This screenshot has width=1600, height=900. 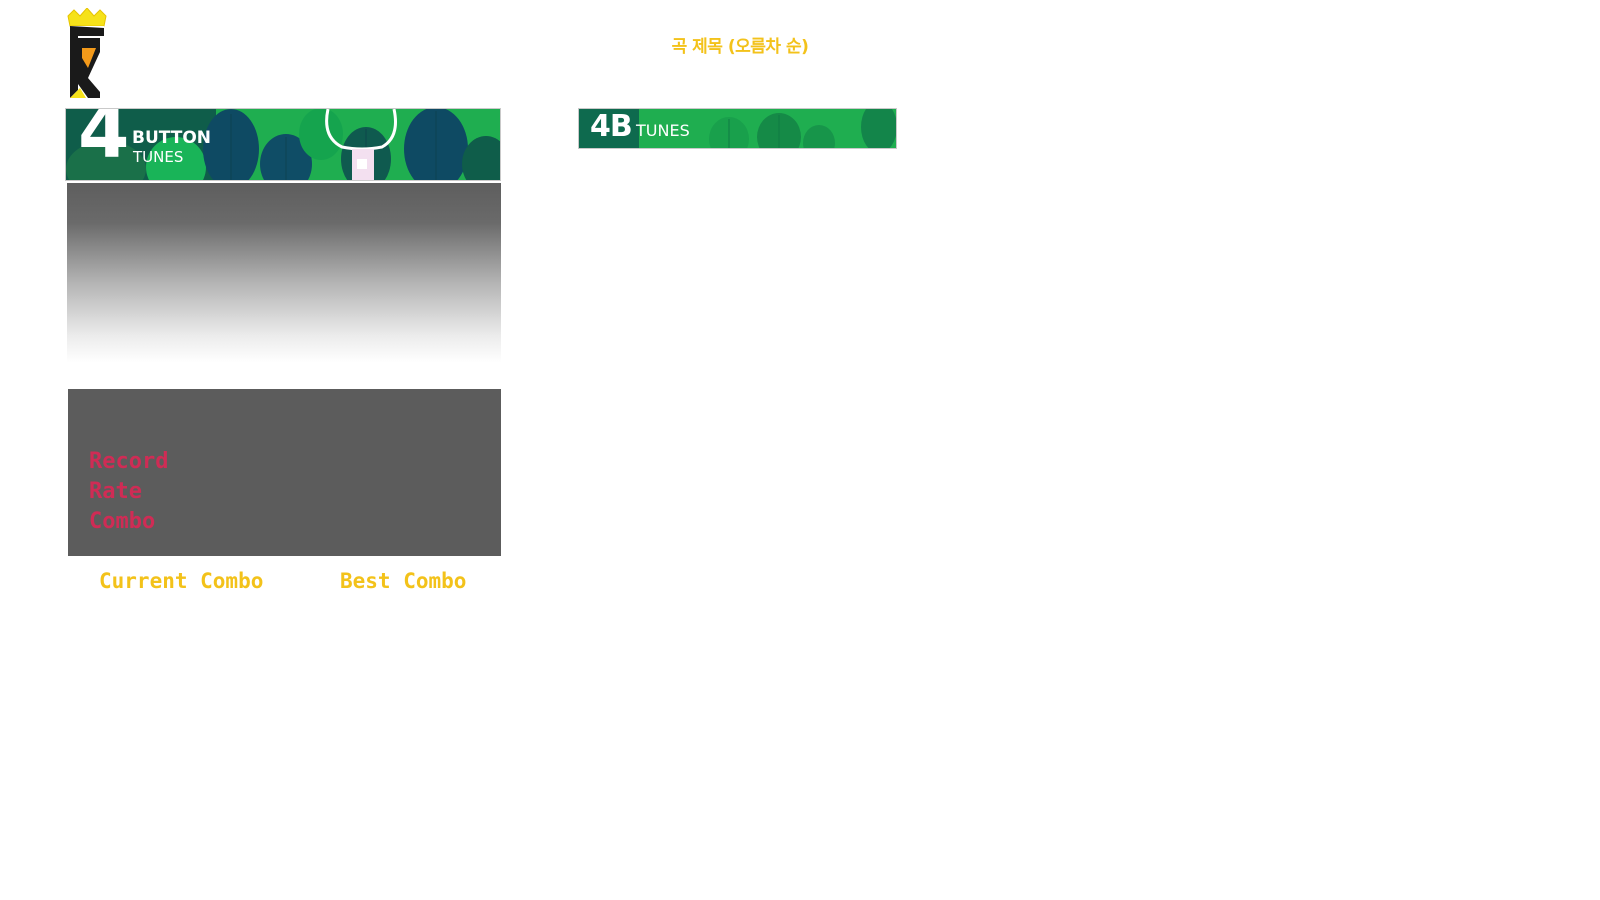 I want to click on rate-label: Rate, so click(x=115, y=491).